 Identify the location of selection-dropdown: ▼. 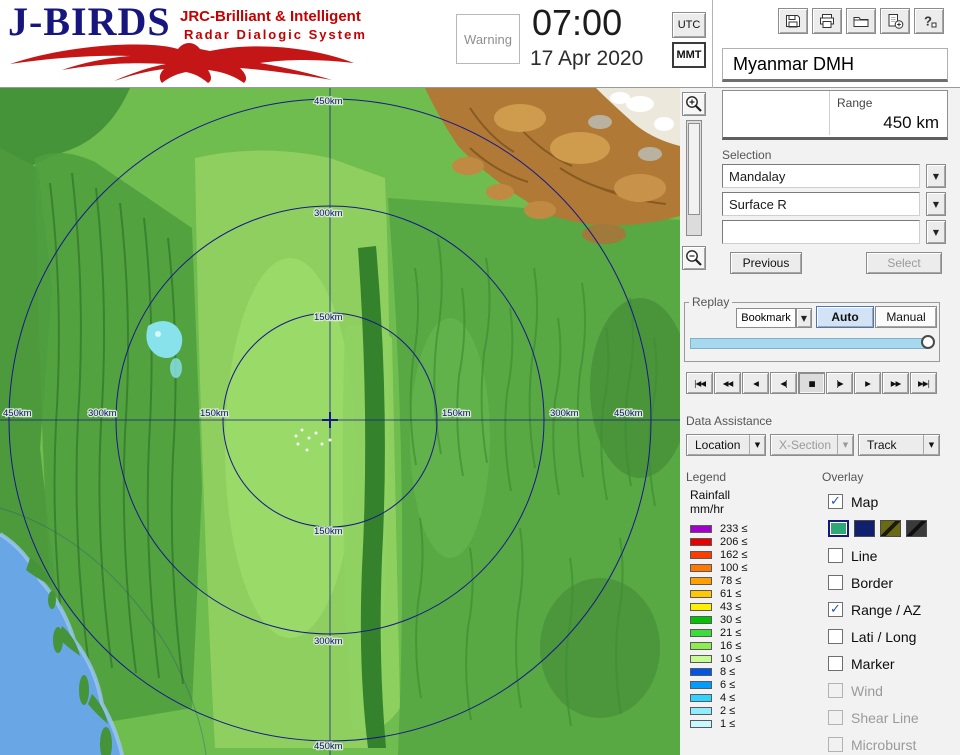
(835, 232).